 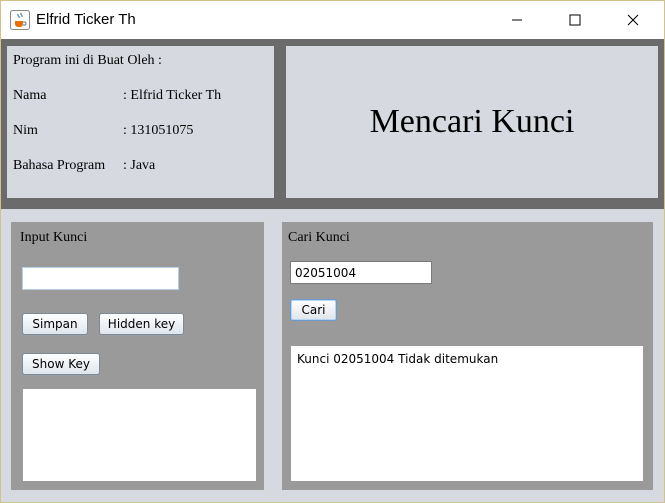 What do you see at coordinates (139, 165) in the screenshot?
I see `info-value-bahasa: : Java` at bounding box center [139, 165].